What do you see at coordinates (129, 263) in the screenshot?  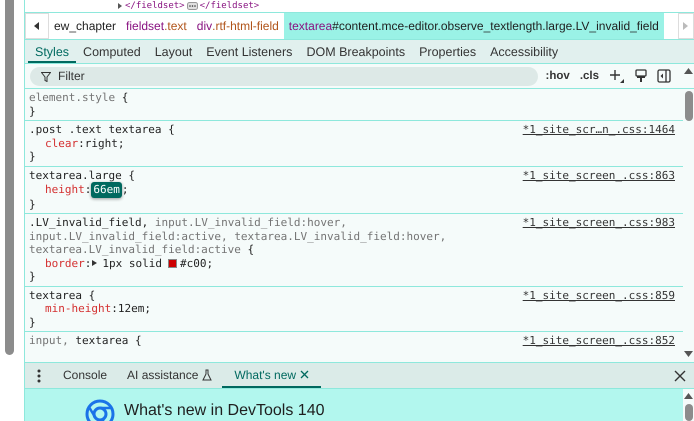 I see `css-declaration: border: 1px solid #c00;` at bounding box center [129, 263].